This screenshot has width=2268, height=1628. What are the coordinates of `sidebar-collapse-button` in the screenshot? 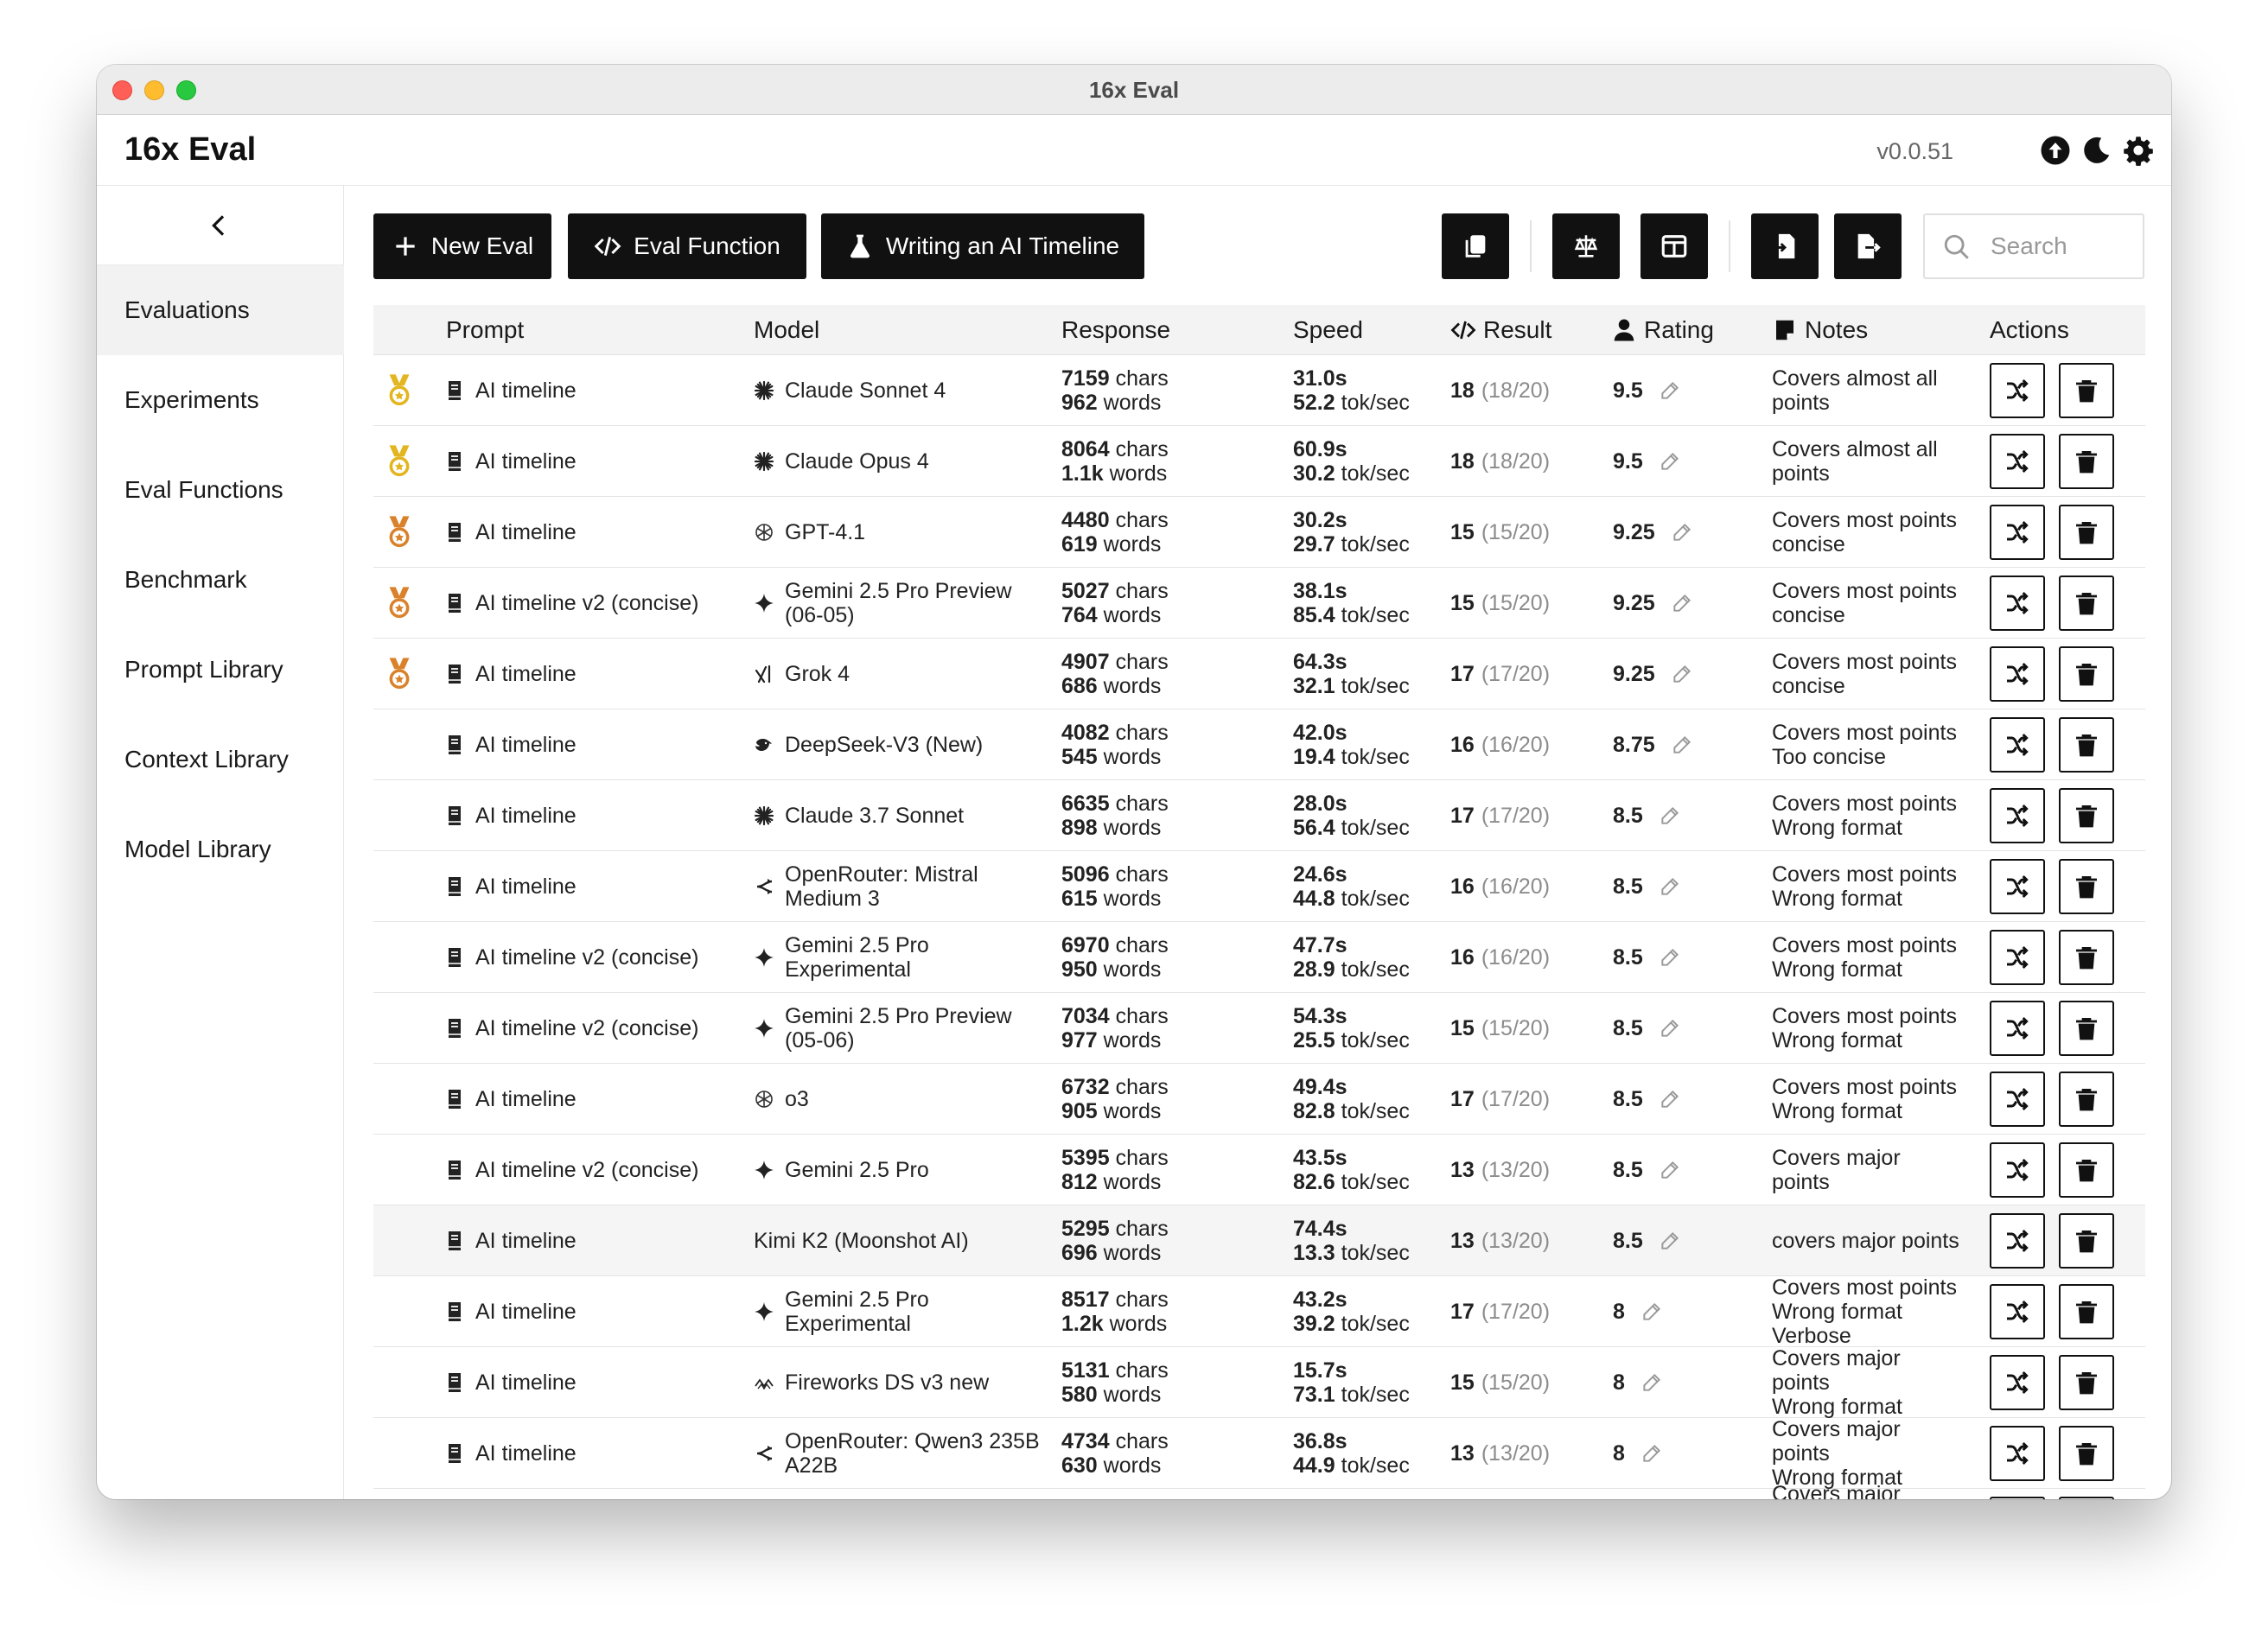 It's located at (220, 225).